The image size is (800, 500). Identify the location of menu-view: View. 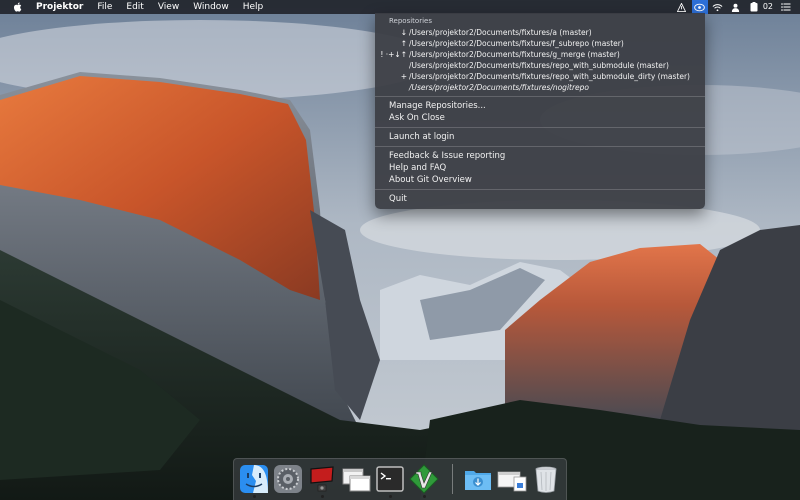
(168, 7).